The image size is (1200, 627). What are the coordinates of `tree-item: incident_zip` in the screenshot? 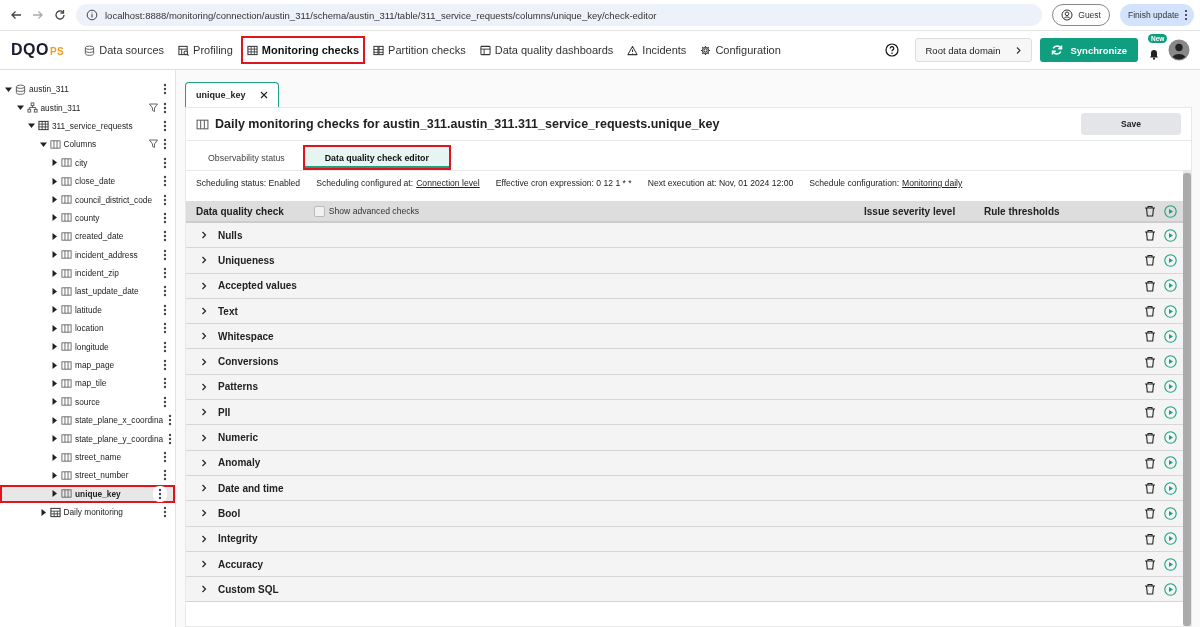 It's located at (87, 273).